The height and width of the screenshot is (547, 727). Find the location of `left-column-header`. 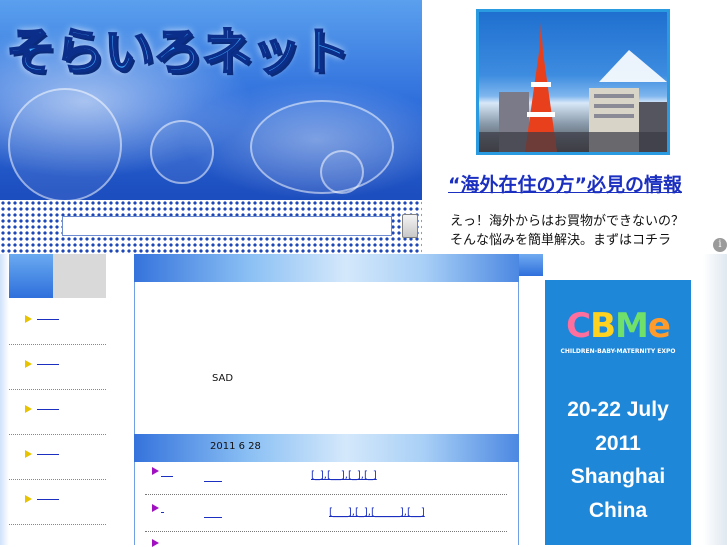

left-column-header is located at coordinates (57, 276).